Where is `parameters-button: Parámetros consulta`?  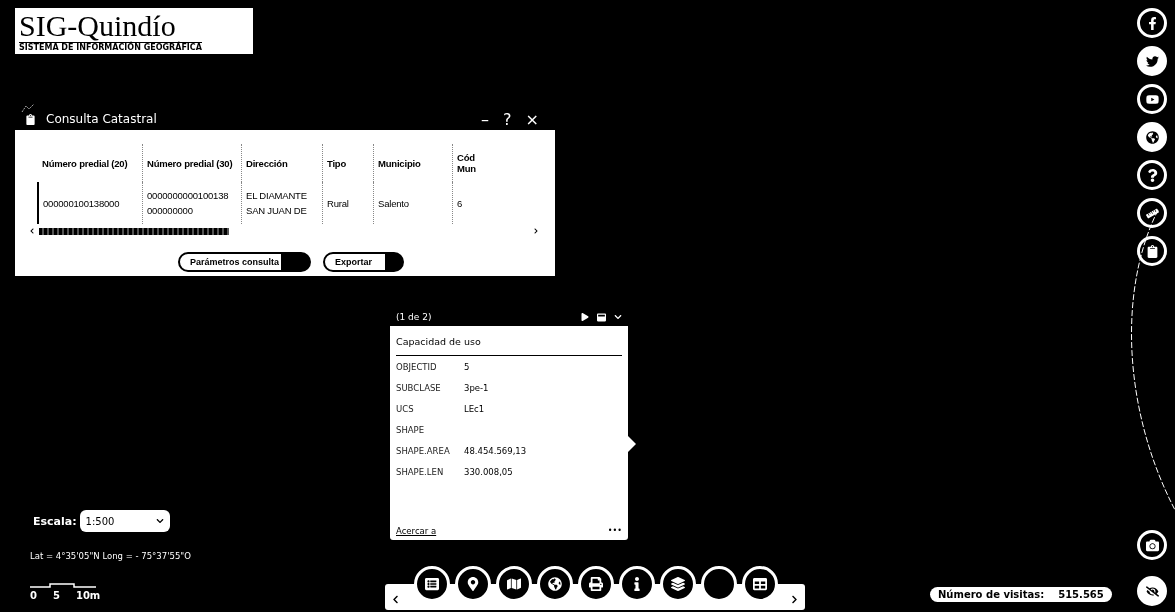 parameters-button: Parámetros consulta is located at coordinates (244, 262).